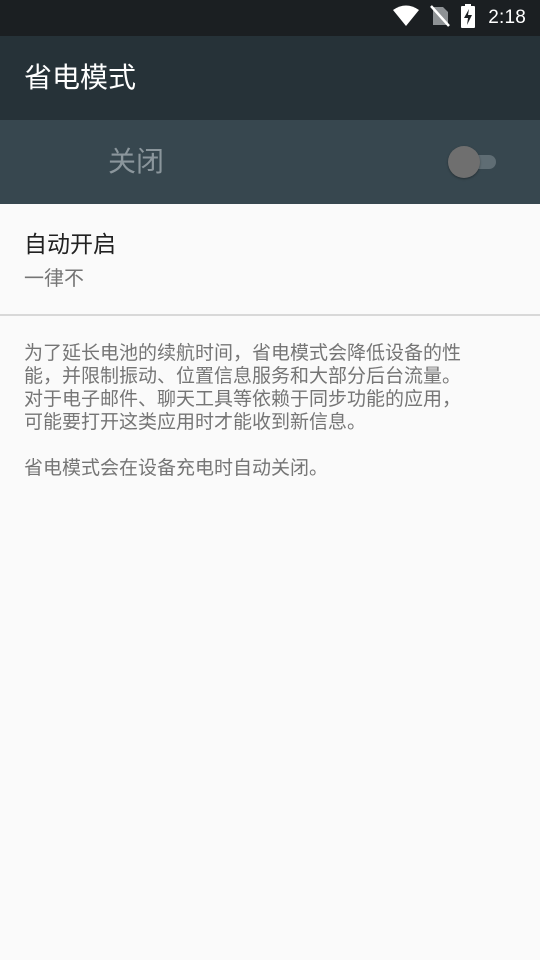 This screenshot has height=960, width=540. I want to click on status-time: 2:18, so click(507, 17).